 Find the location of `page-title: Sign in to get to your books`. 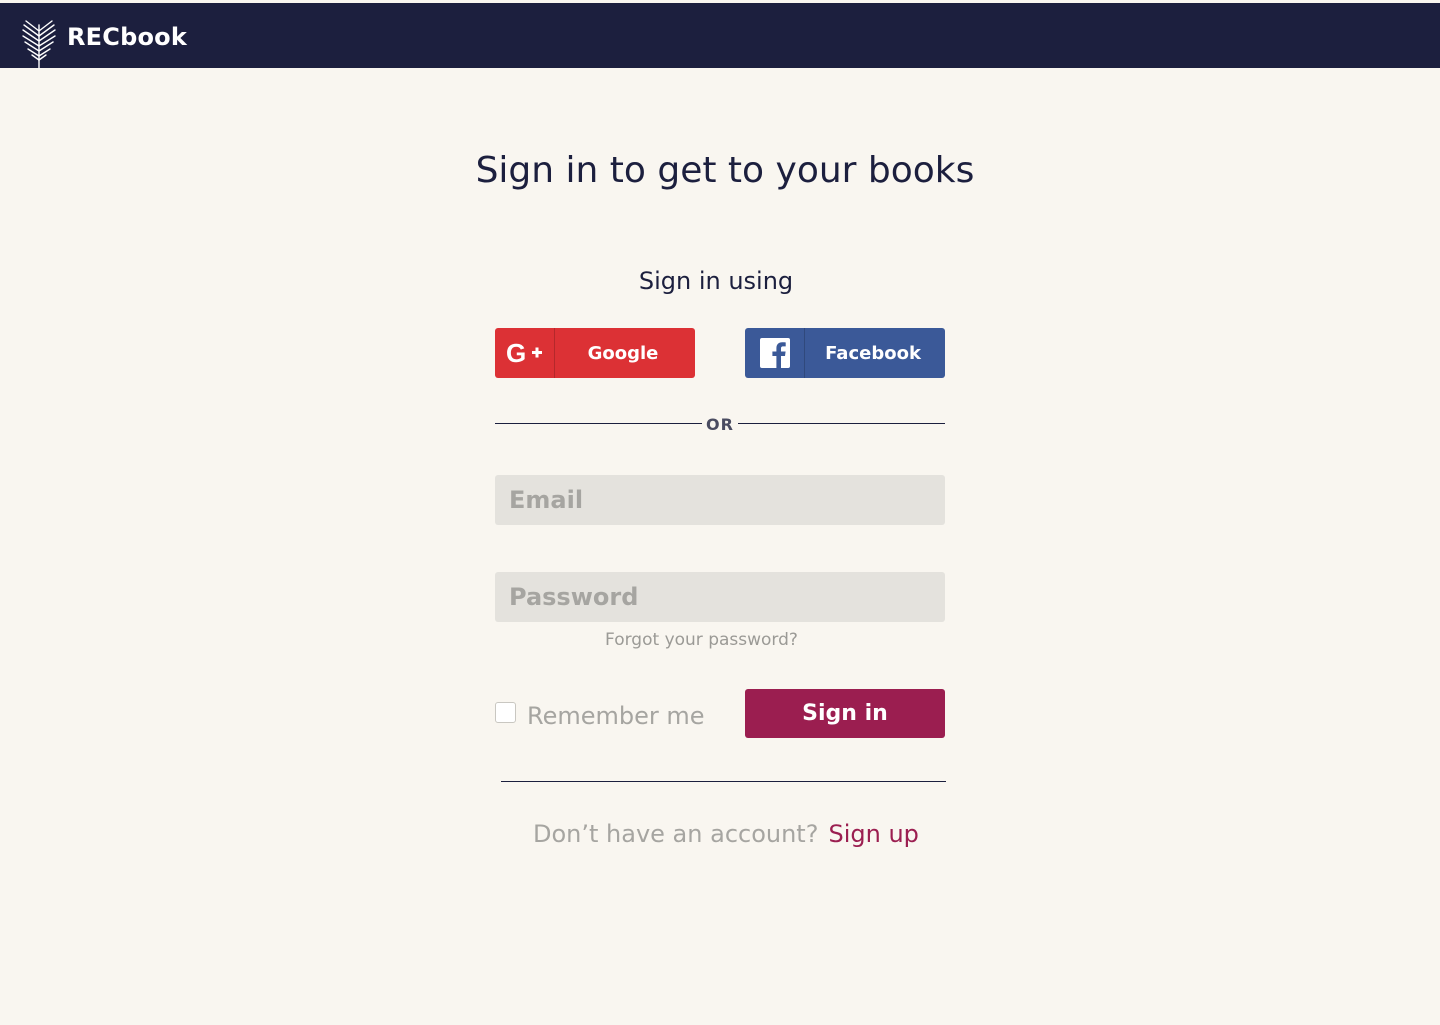

page-title: Sign in to get to your books is located at coordinates (725, 170).